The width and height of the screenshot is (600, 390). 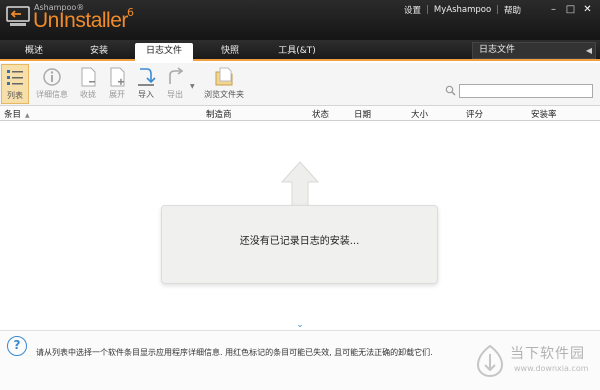 What do you see at coordinates (553, 9) in the screenshot?
I see `minimize-button: –` at bounding box center [553, 9].